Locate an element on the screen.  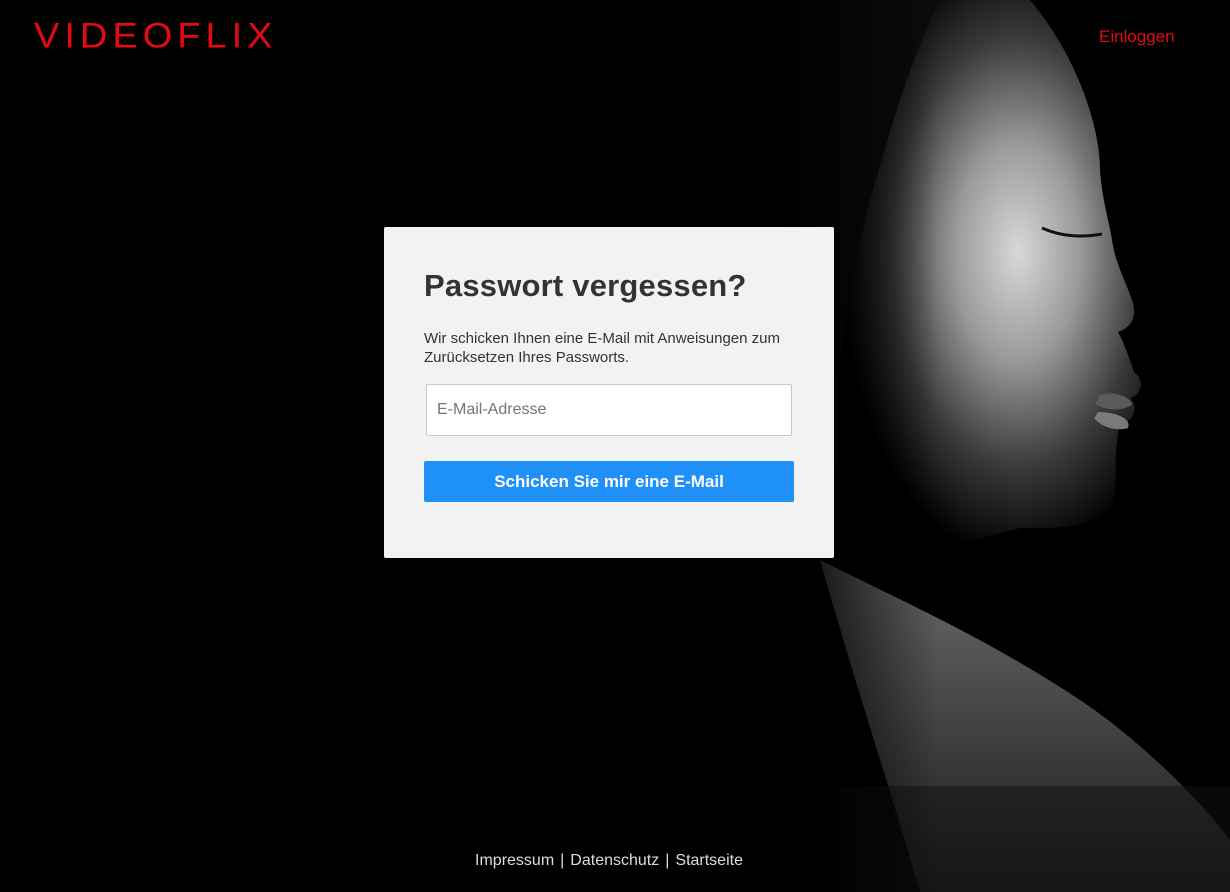
login-link: Einloggen is located at coordinates (1137, 37).